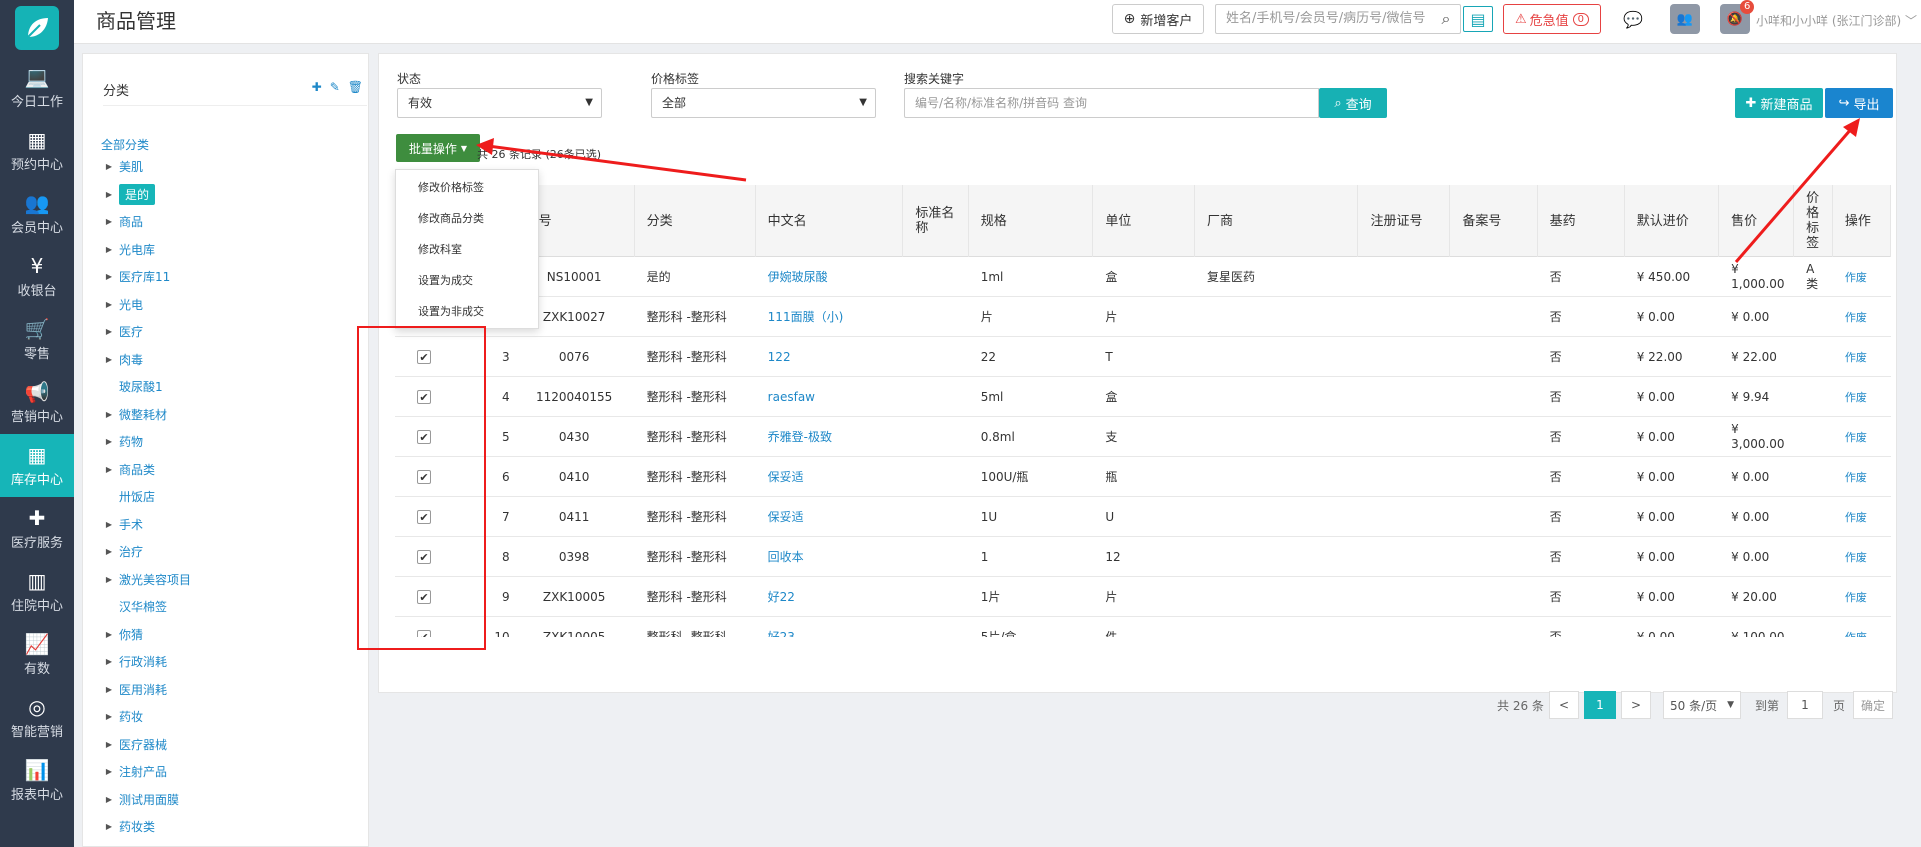 This screenshot has height=847, width=1921. Describe the element at coordinates (229, 305) in the screenshot. I see `category-item: ▶ 光电` at that location.